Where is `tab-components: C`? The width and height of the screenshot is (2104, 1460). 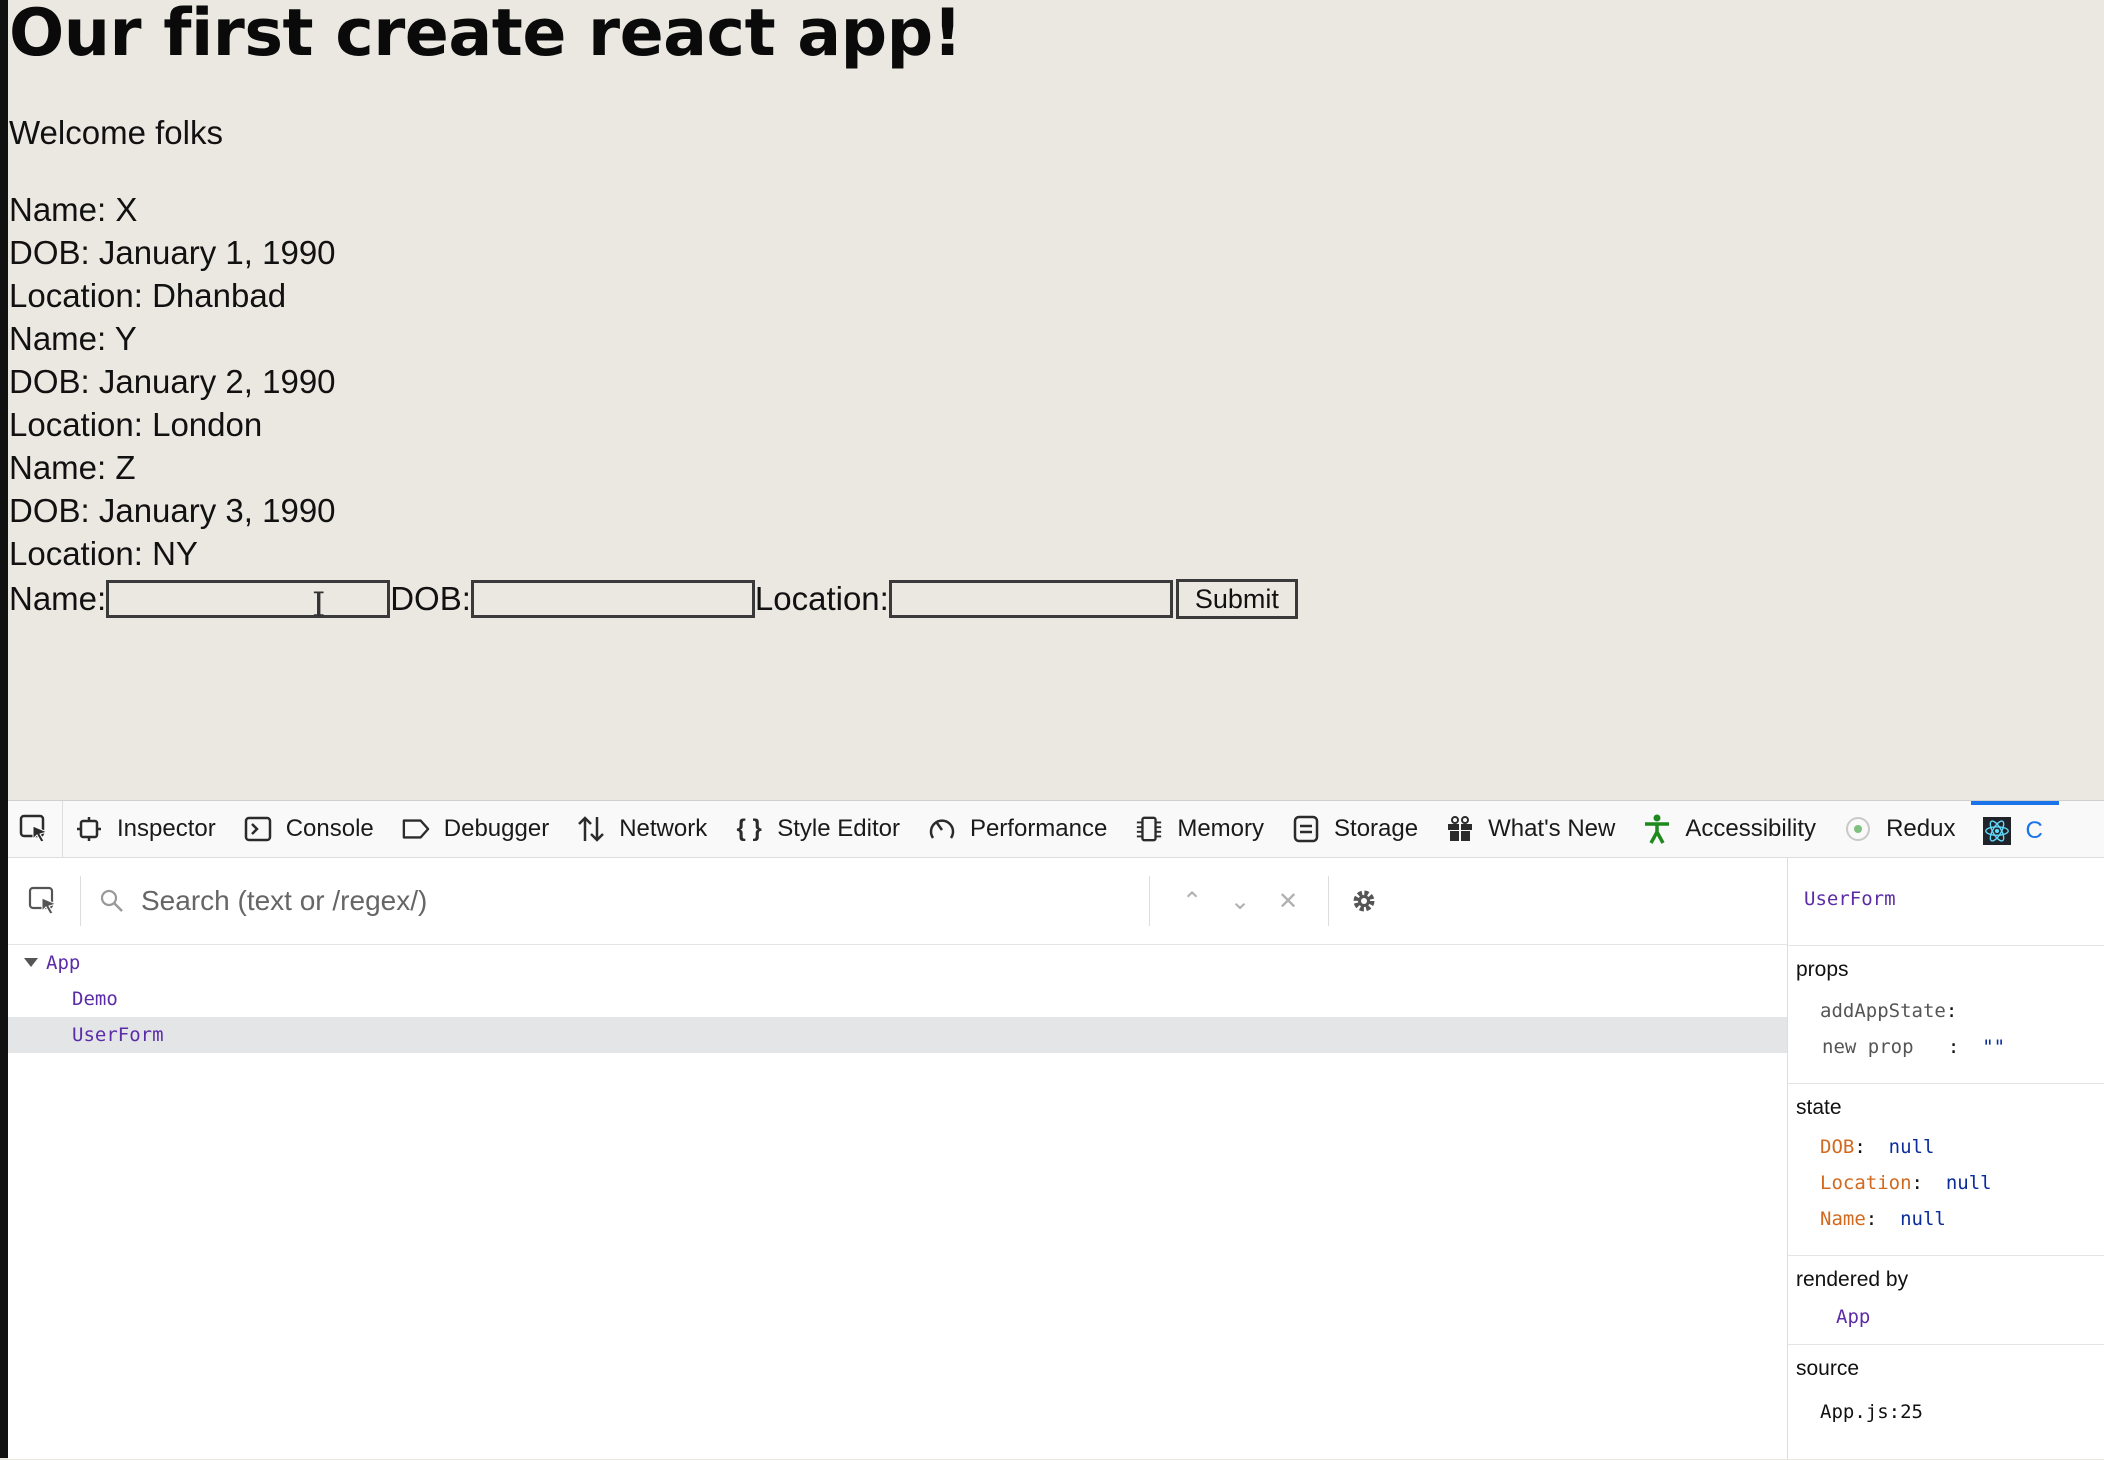 tab-components: C is located at coordinates (2015, 829).